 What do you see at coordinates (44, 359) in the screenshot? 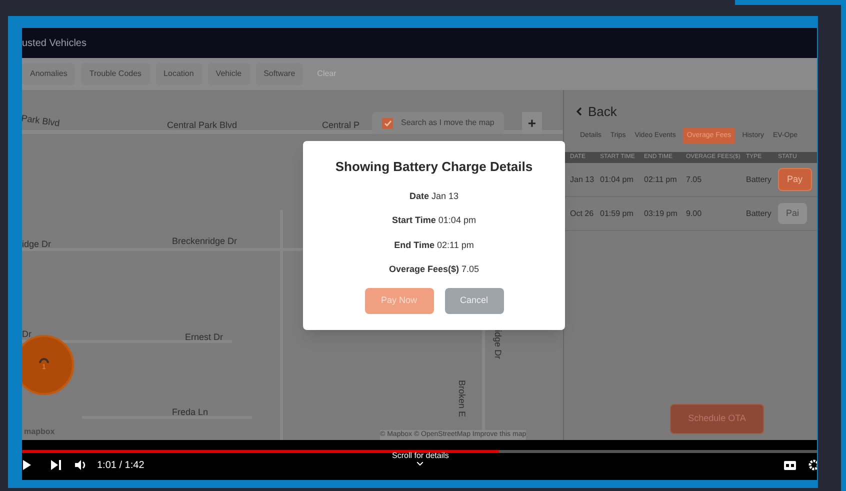
I see `gauge-icon` at bounding box center [44, 359].